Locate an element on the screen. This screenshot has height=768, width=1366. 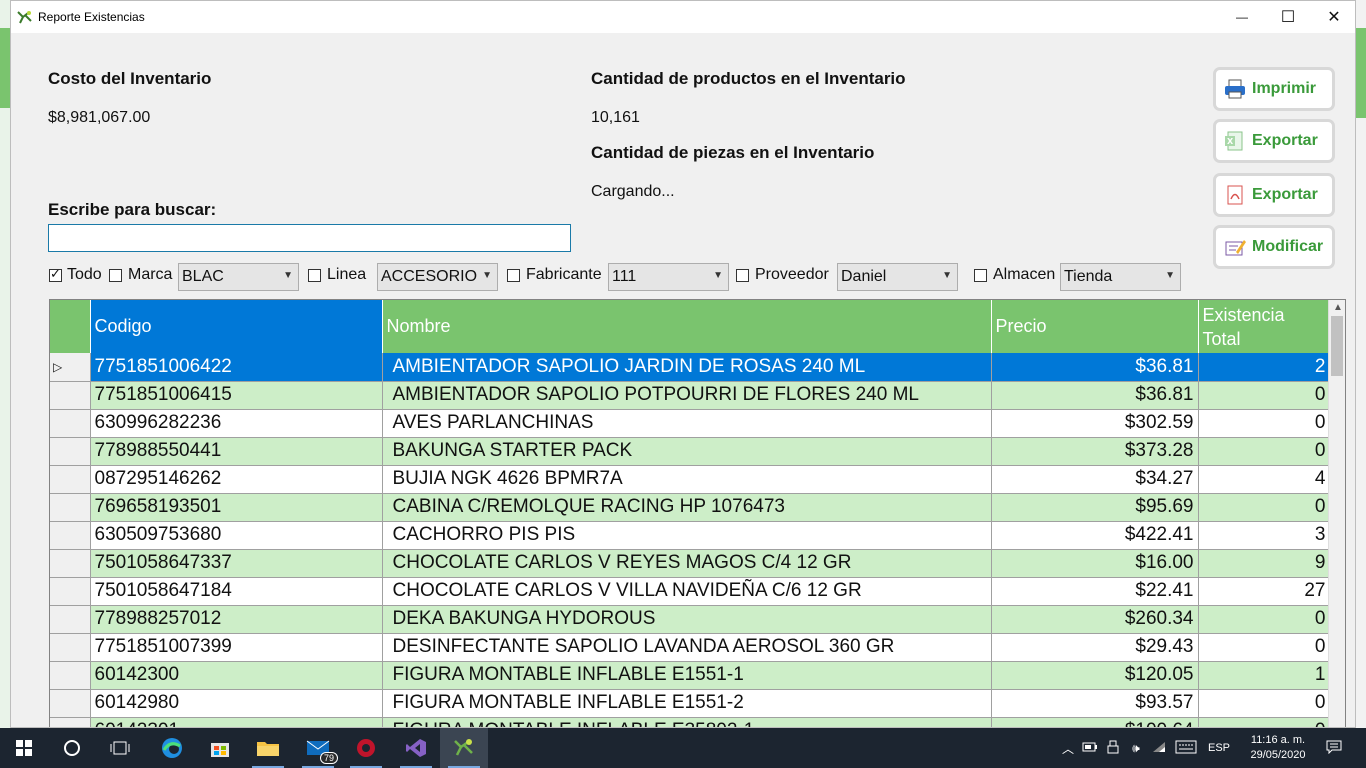
title-bar: Reporte Existencias — ☐ ✕ is located at coordinates (683, 17).